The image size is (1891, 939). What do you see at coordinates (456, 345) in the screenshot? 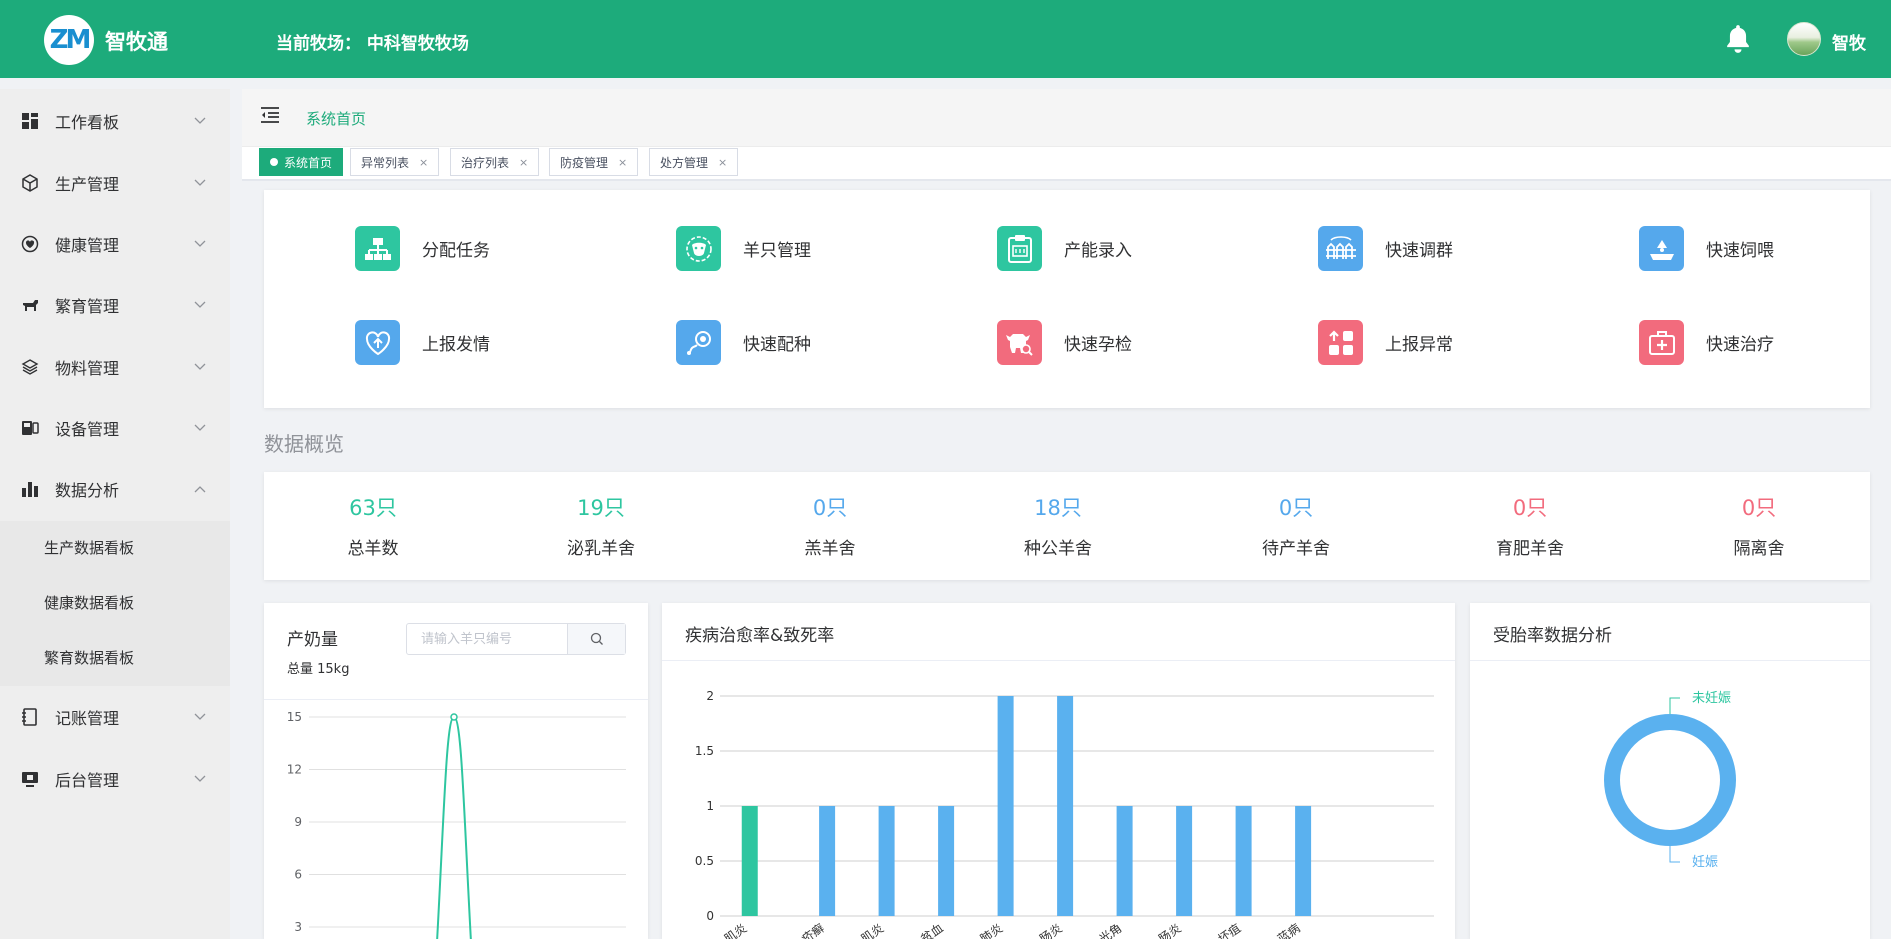
I see `quick-action-label: 上报发情` at bounding box center [456, 345].